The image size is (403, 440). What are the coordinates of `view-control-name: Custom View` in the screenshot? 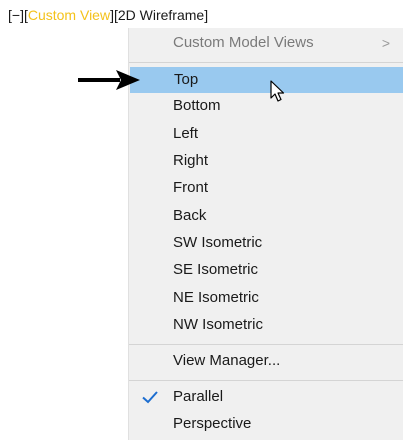 It's located at (69, 15).